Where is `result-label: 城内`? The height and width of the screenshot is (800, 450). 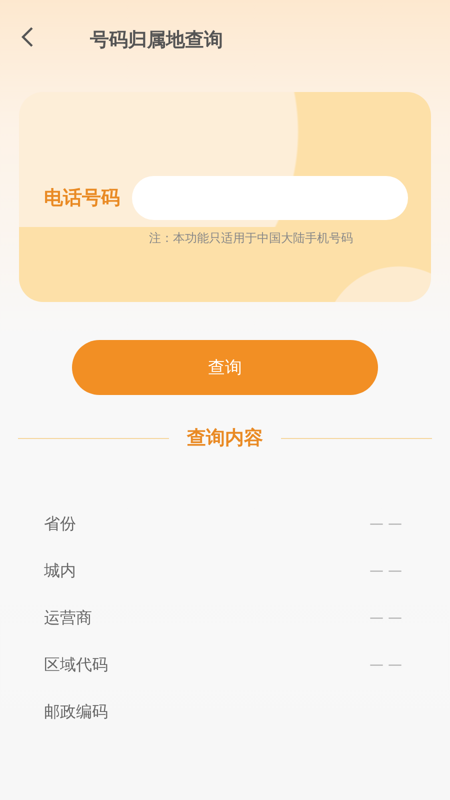 result-label: 城内 is located at coordinates (60, 571).